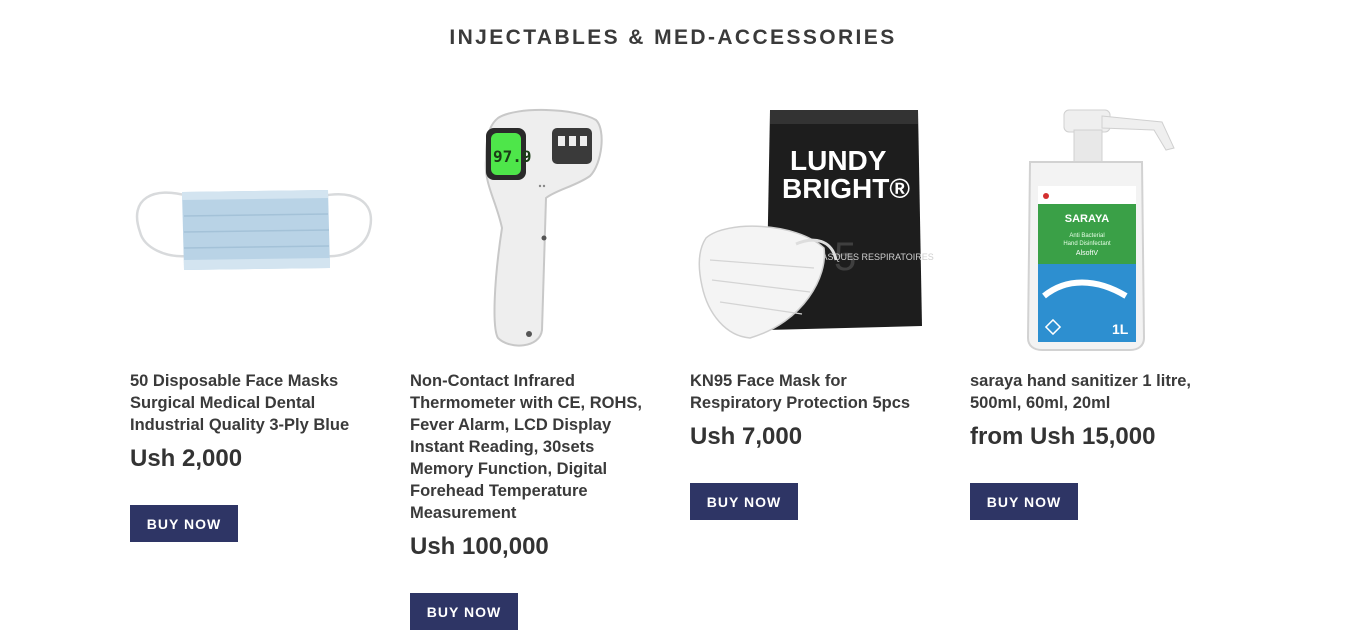 This screenshot has width=1346, height=630. What do you see at coordinates (1087, 219) in the screenshot?
I see `bottle-brand: SARAYA` at bounding box center [1087, 219].